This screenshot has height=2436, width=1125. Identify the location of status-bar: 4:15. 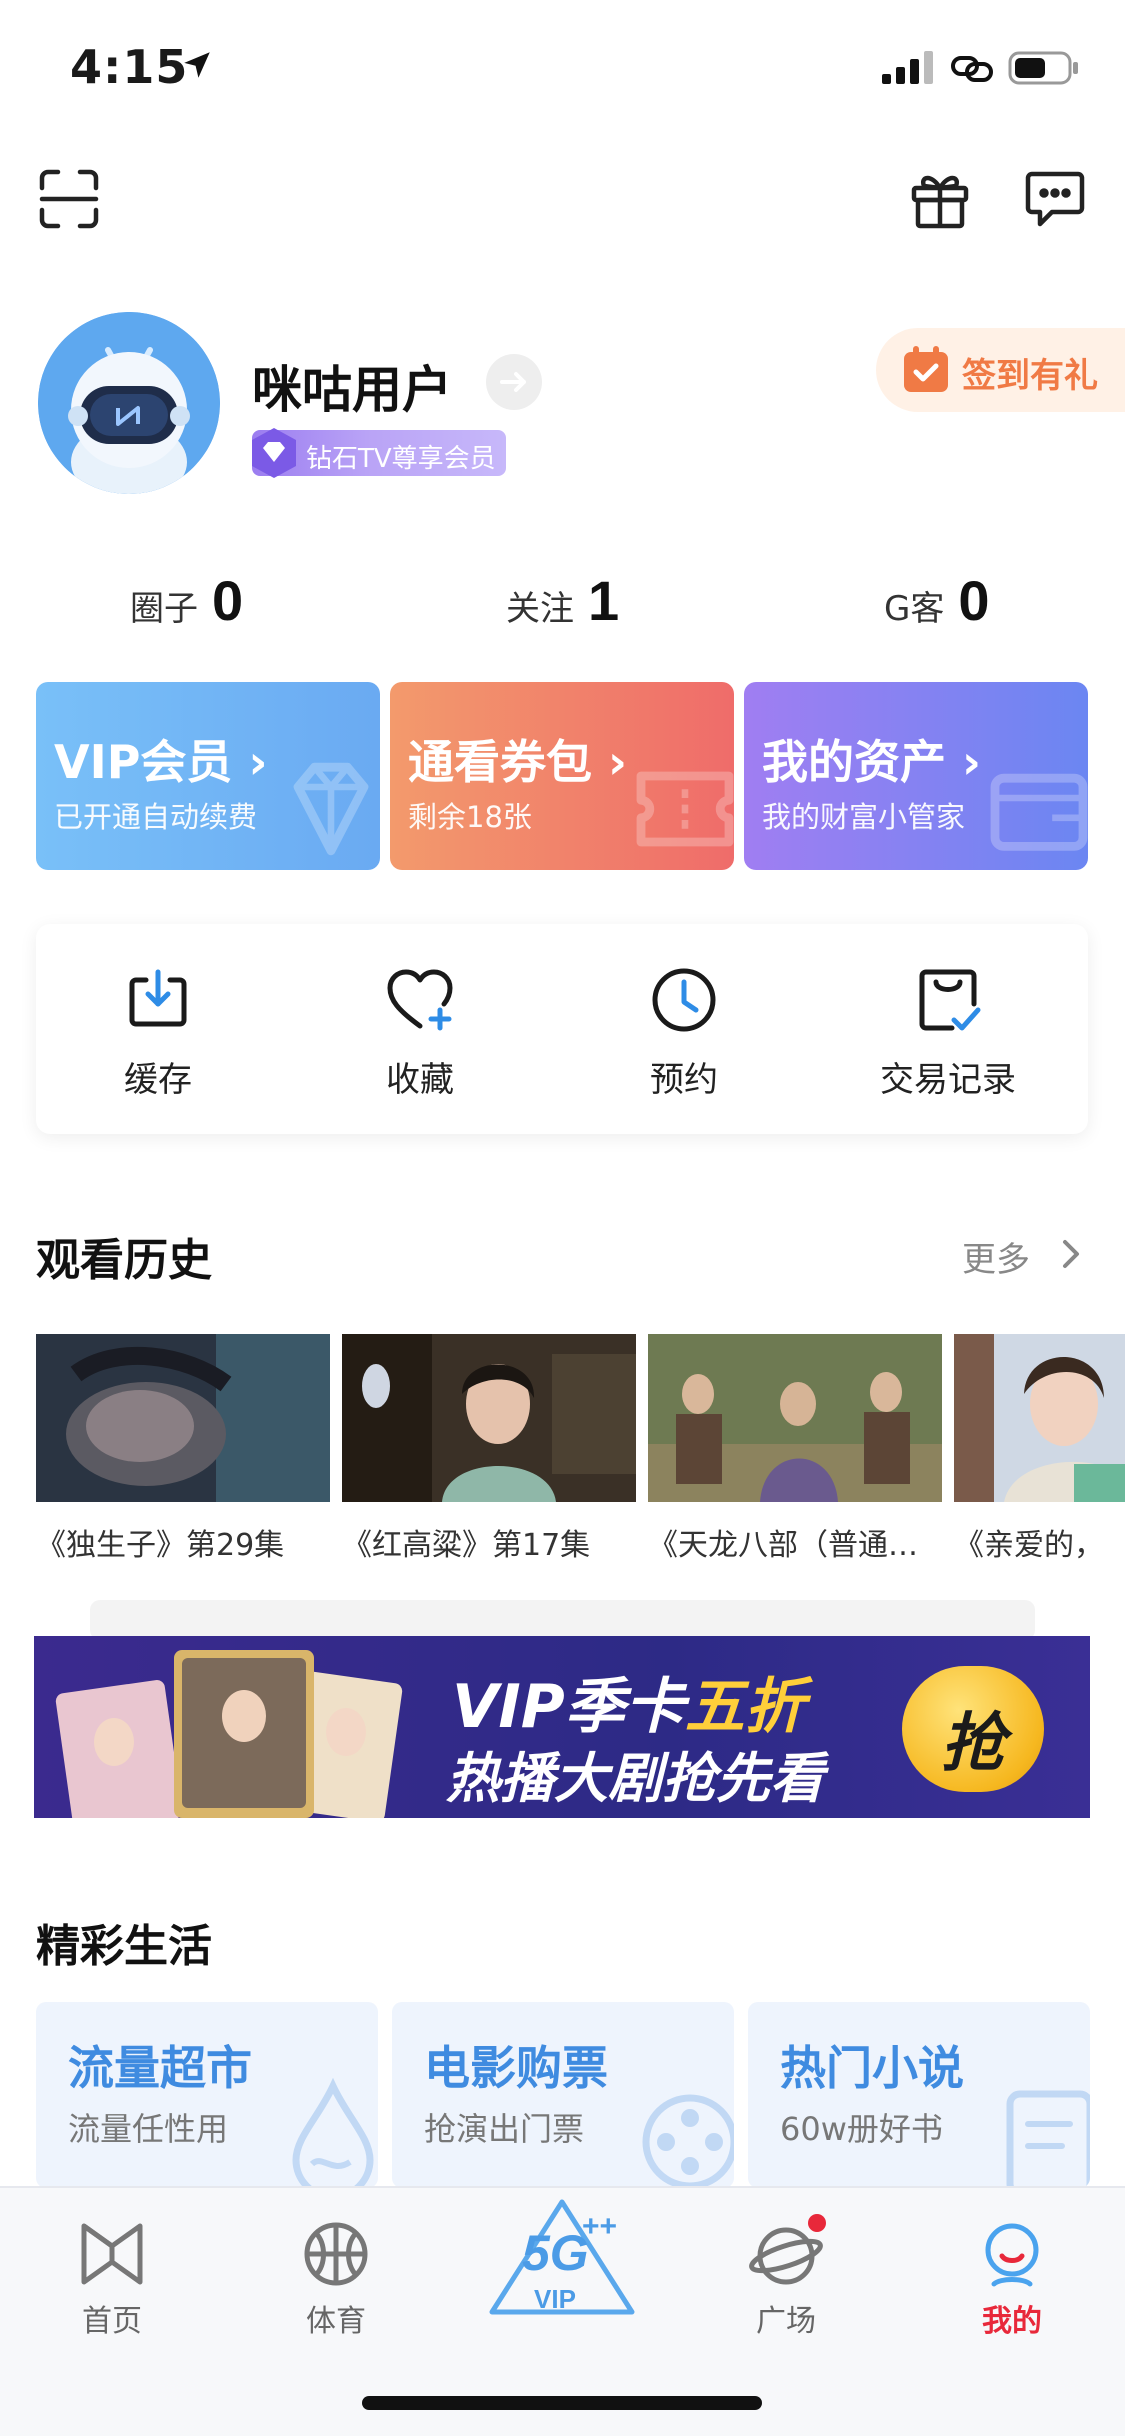
(562, 70).